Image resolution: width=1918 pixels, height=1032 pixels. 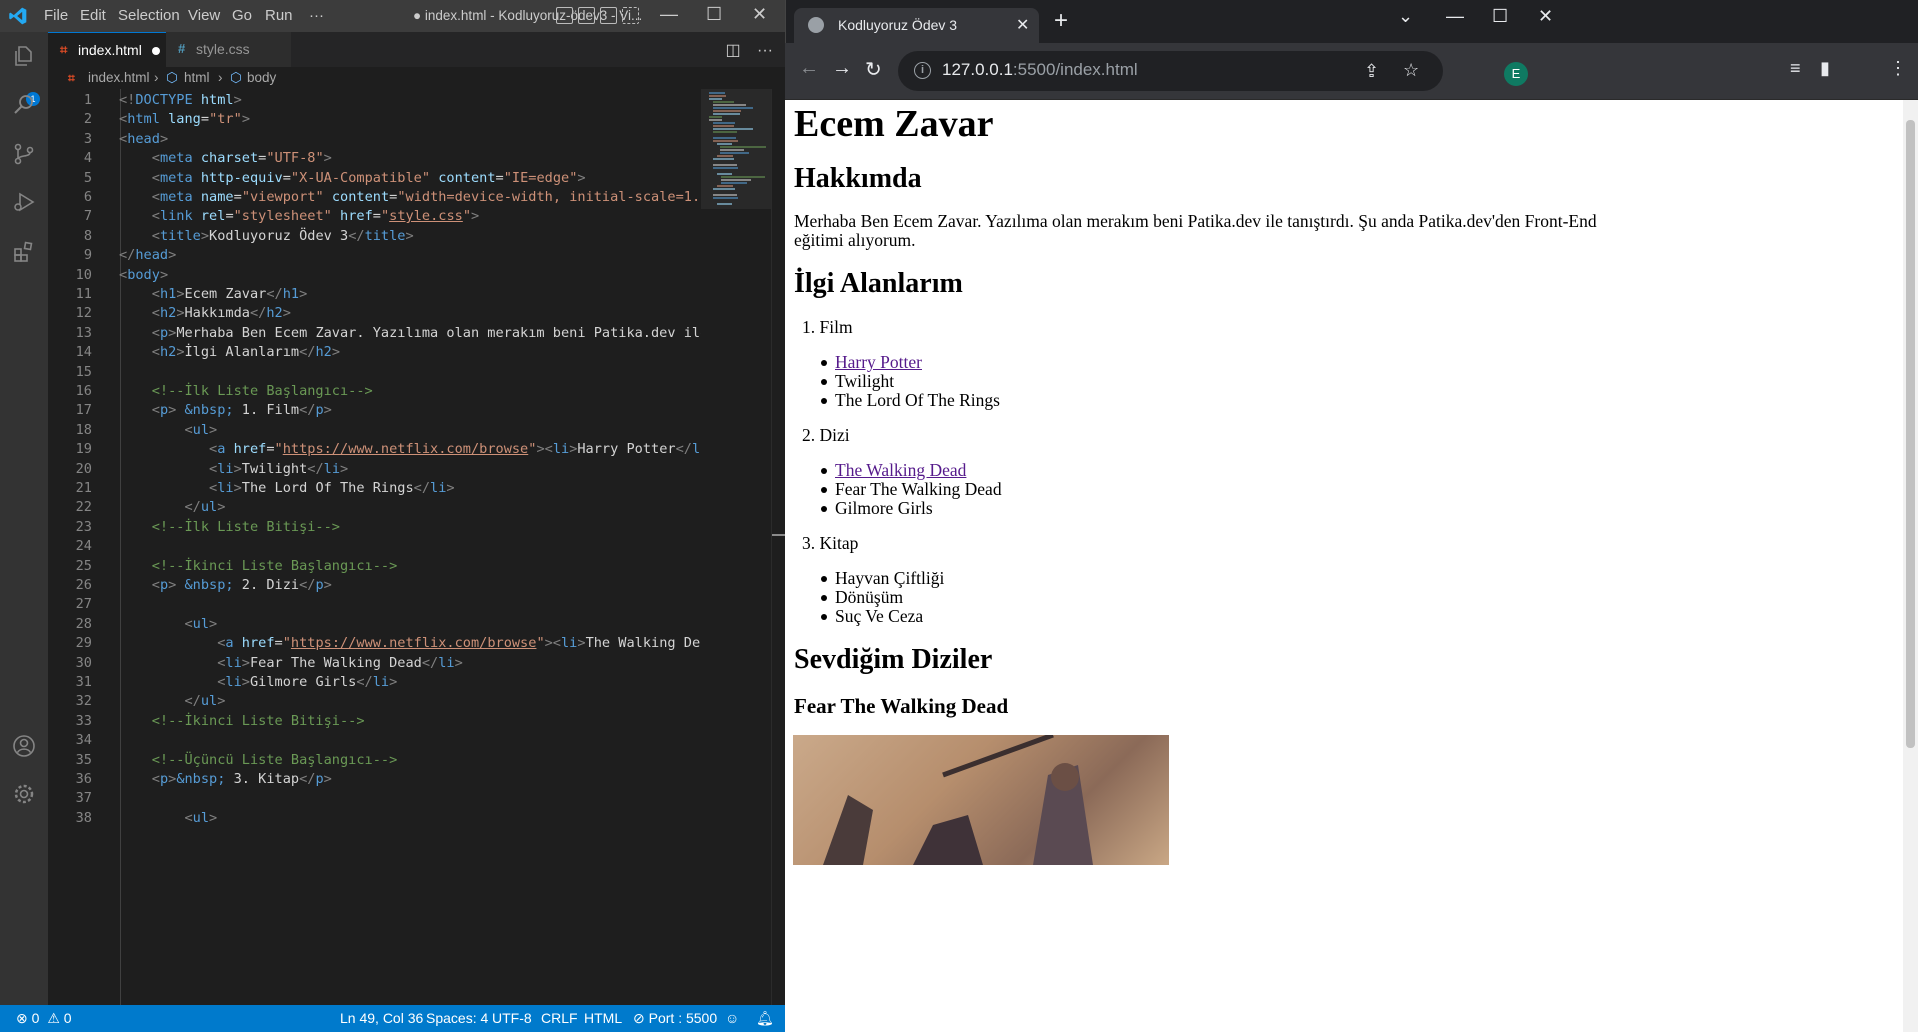 What do you see at coordinates (1040, 70) in the screenshot?
I see `url-text: 127.0.0.1:5500/index.html` at bounding box center [1040, 70].